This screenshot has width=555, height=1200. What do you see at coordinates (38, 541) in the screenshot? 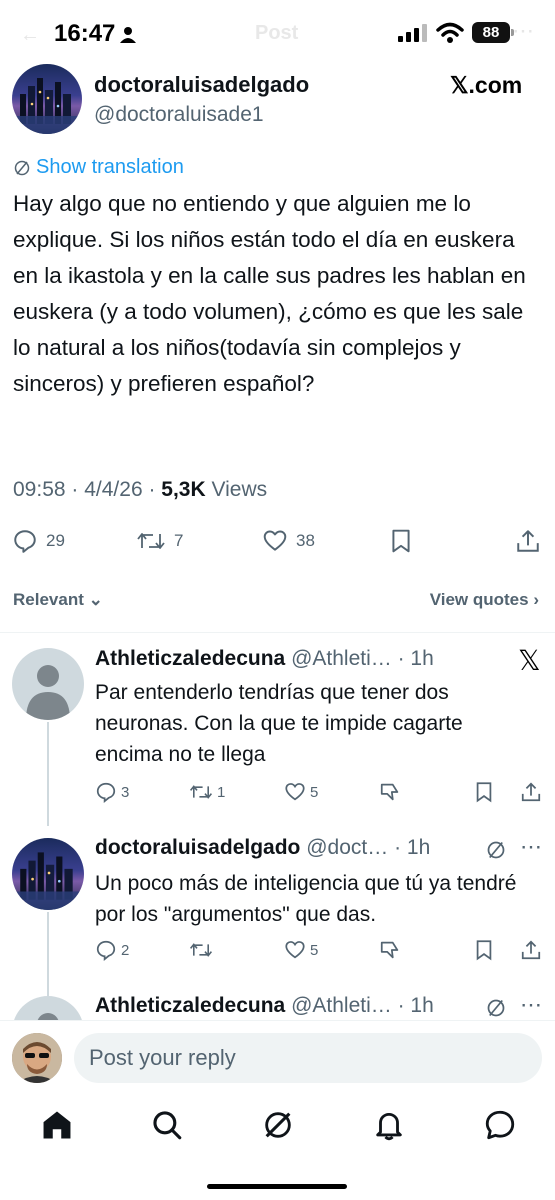
I see `reply-button: 29` at bounding box center [38, 541].